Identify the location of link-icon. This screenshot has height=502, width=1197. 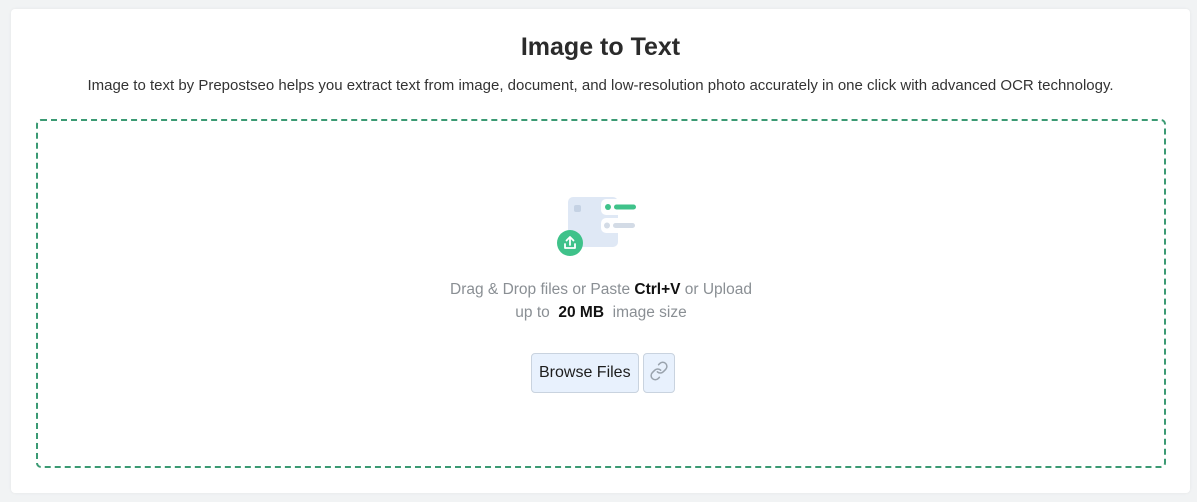
(659, 373).